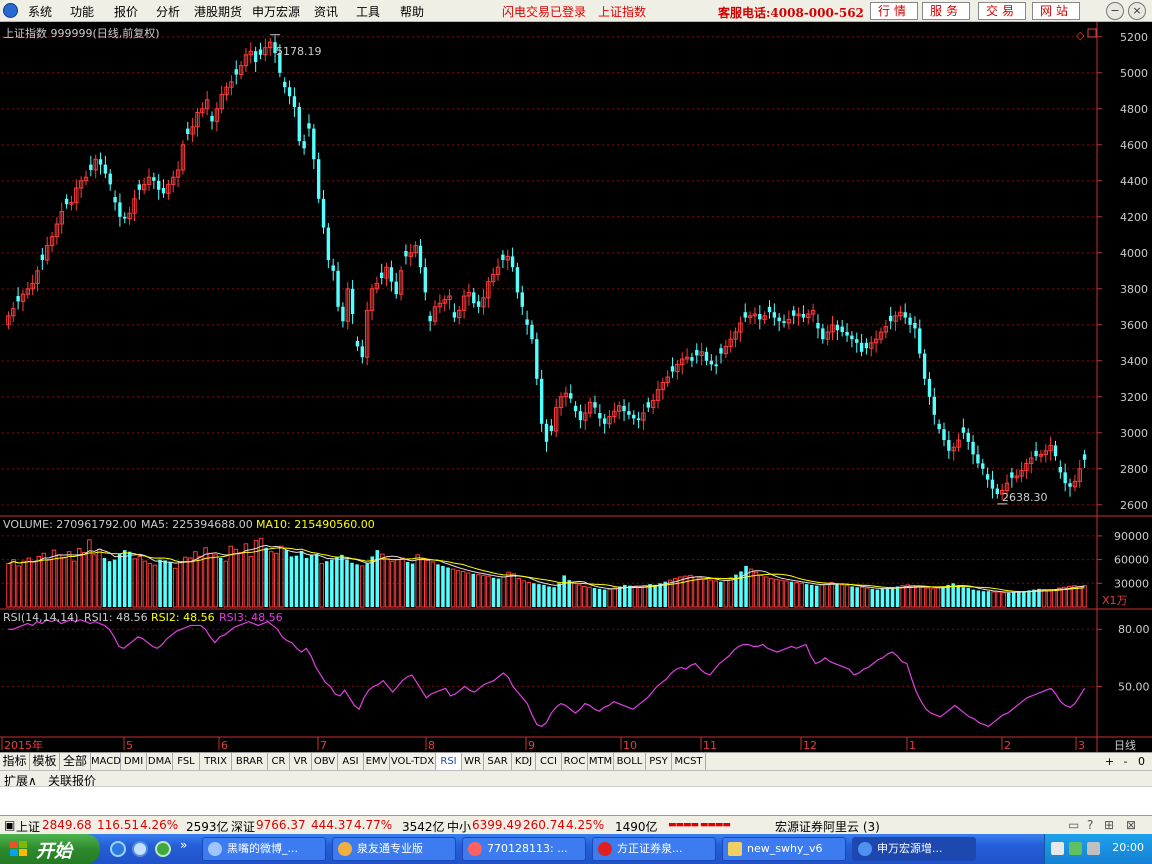 The width and height of the screenshot is (1152, 864). I want to click on indicator-tab-全部: 全部, so click(75, 761).